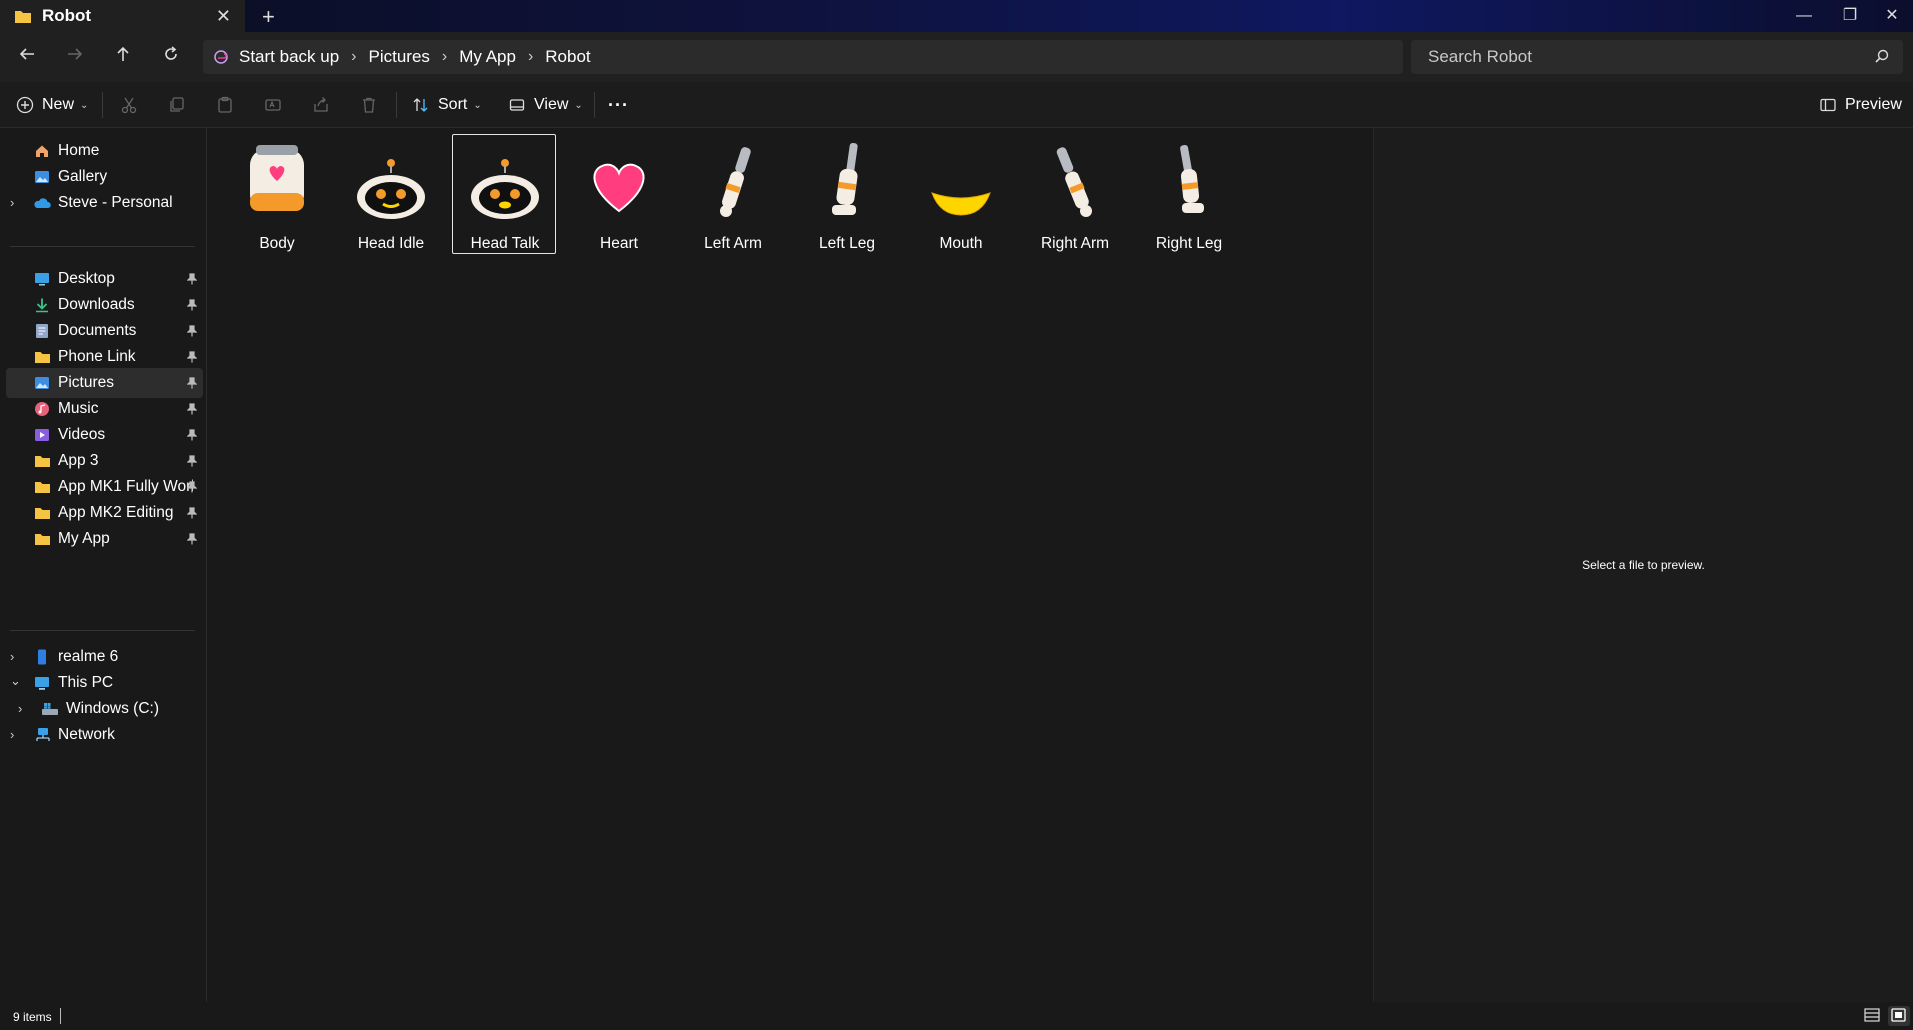 The width and height of the screenshot is (1913, 1030). What do you see at coordinates (1882, 57) in the screenshot?
I see `search-icon` at bounding box center [1882, 57].